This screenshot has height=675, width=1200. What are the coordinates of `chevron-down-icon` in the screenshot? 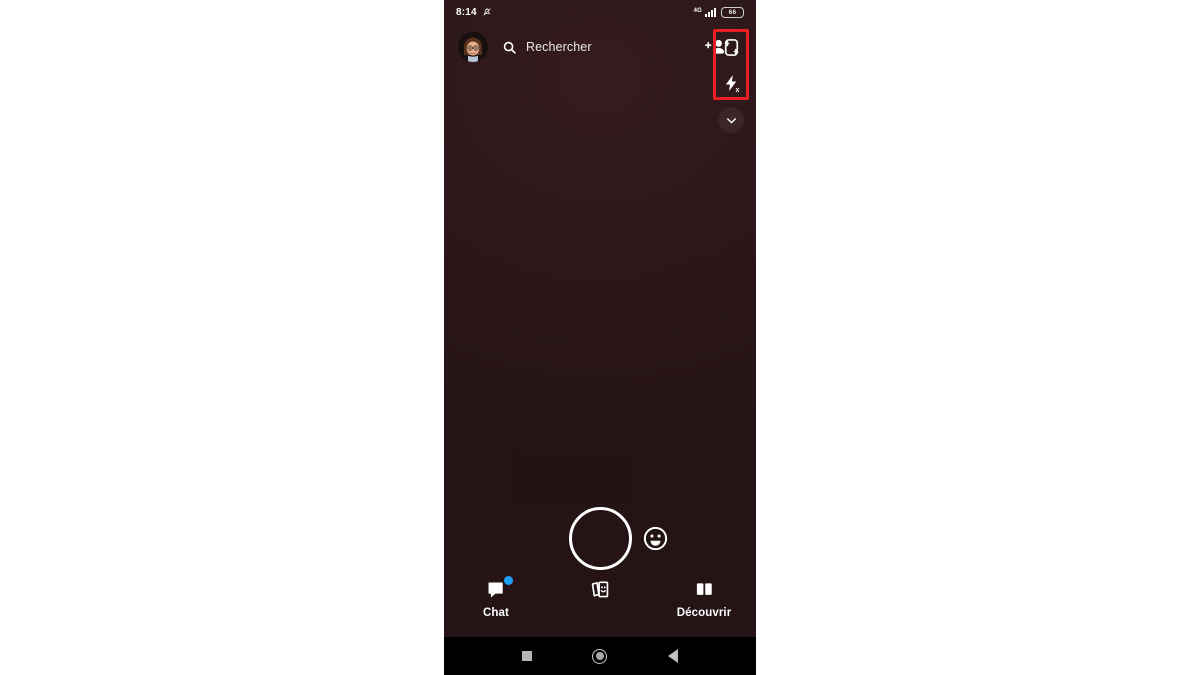 It's located at (731, 120).